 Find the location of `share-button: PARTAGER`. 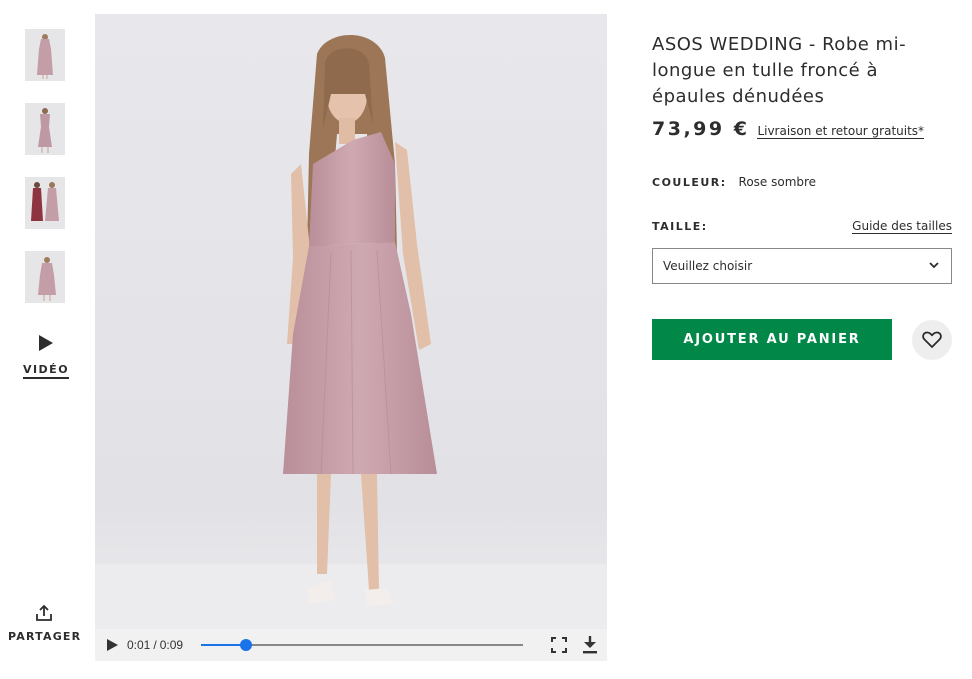

share-button: PARTAGER is located at coordinates (44, 623).